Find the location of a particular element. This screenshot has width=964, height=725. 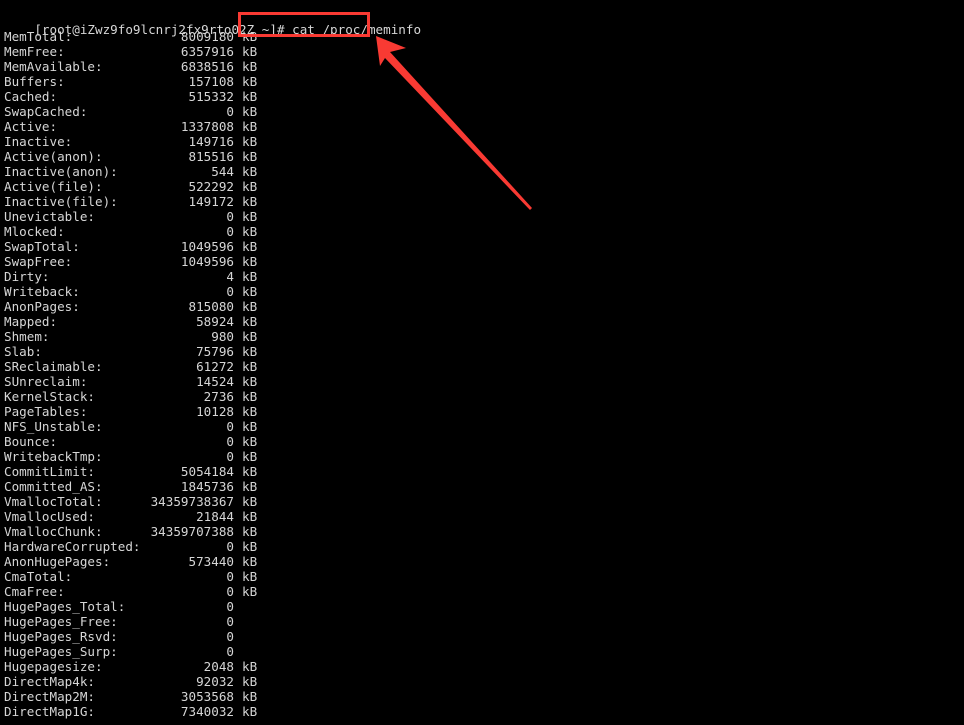

meminfo-field-value: 2736 is located at coordinates (218, 396).